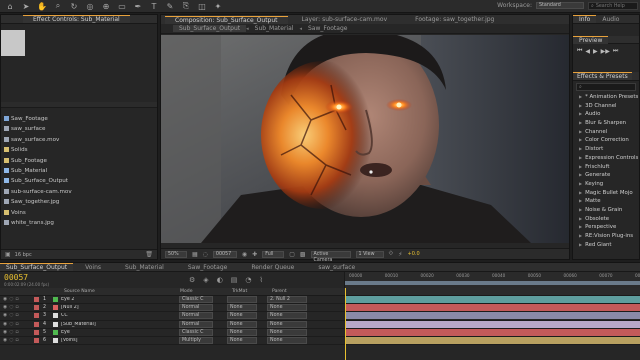 The image size is (640, 360). Describe the element at coordinates (224, 254) in the screenshot. I see `current-time-display: 00057` at that location.